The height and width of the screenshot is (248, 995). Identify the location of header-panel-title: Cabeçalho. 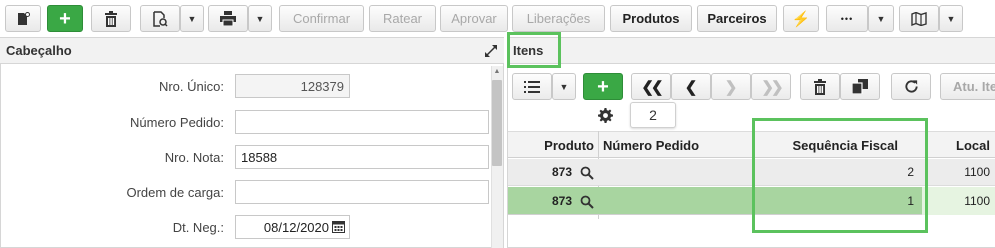
(39, 50).